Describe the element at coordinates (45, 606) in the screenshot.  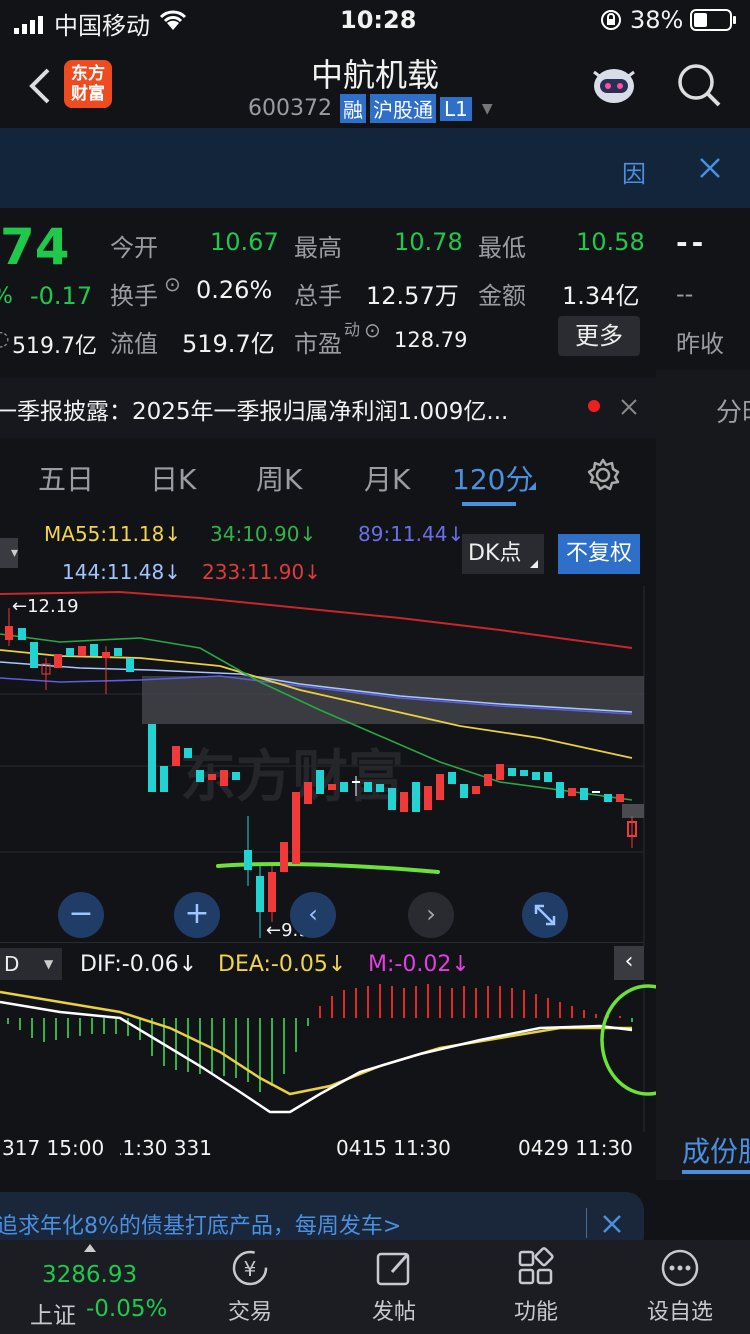
I see `high-annotation: ←12.19` at that location.